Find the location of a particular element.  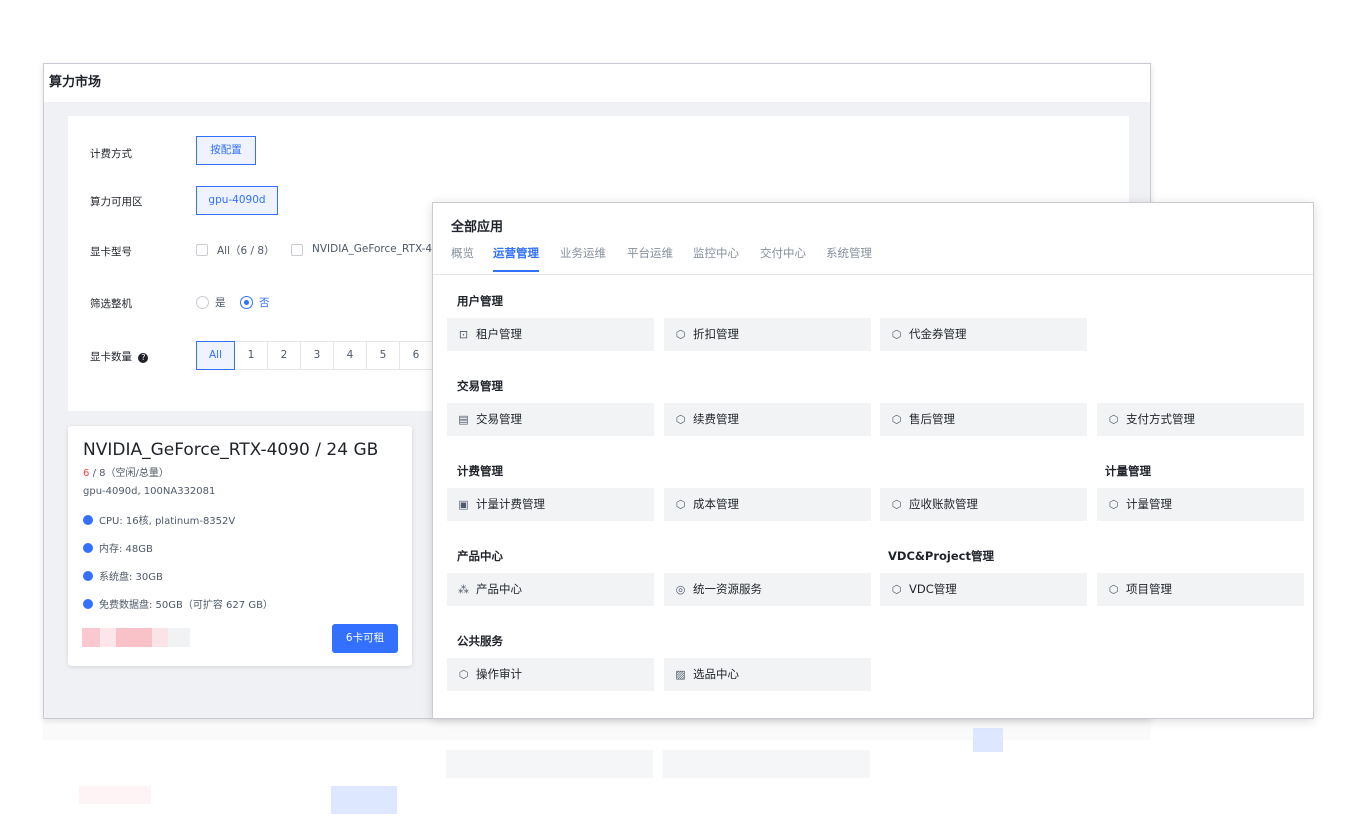

tab-system: 系统管理 is located at coordinates (849, 253).